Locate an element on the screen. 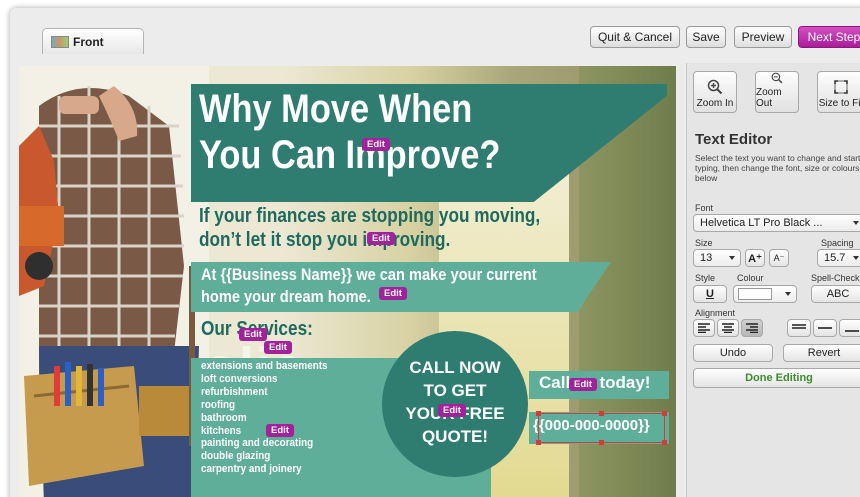 The width and height of the screenshot is (860, 497). headline-text: Why Move When You Can Improve? is located at coordinates (349, 132).